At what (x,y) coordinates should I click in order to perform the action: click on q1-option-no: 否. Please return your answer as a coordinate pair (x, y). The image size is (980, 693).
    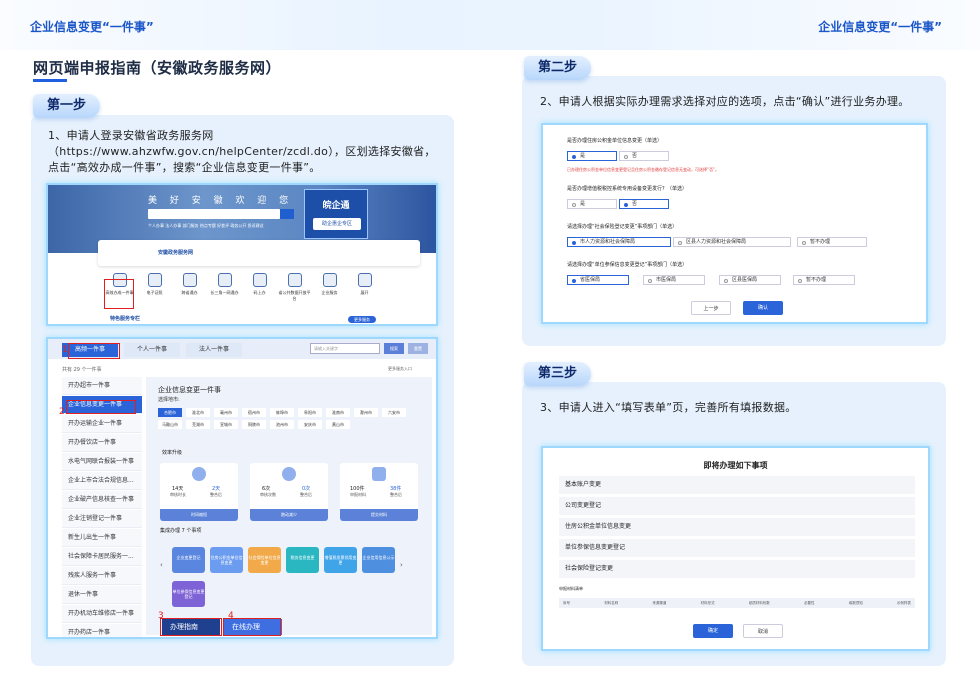
    Looking at the image, I should click on (644, 156).